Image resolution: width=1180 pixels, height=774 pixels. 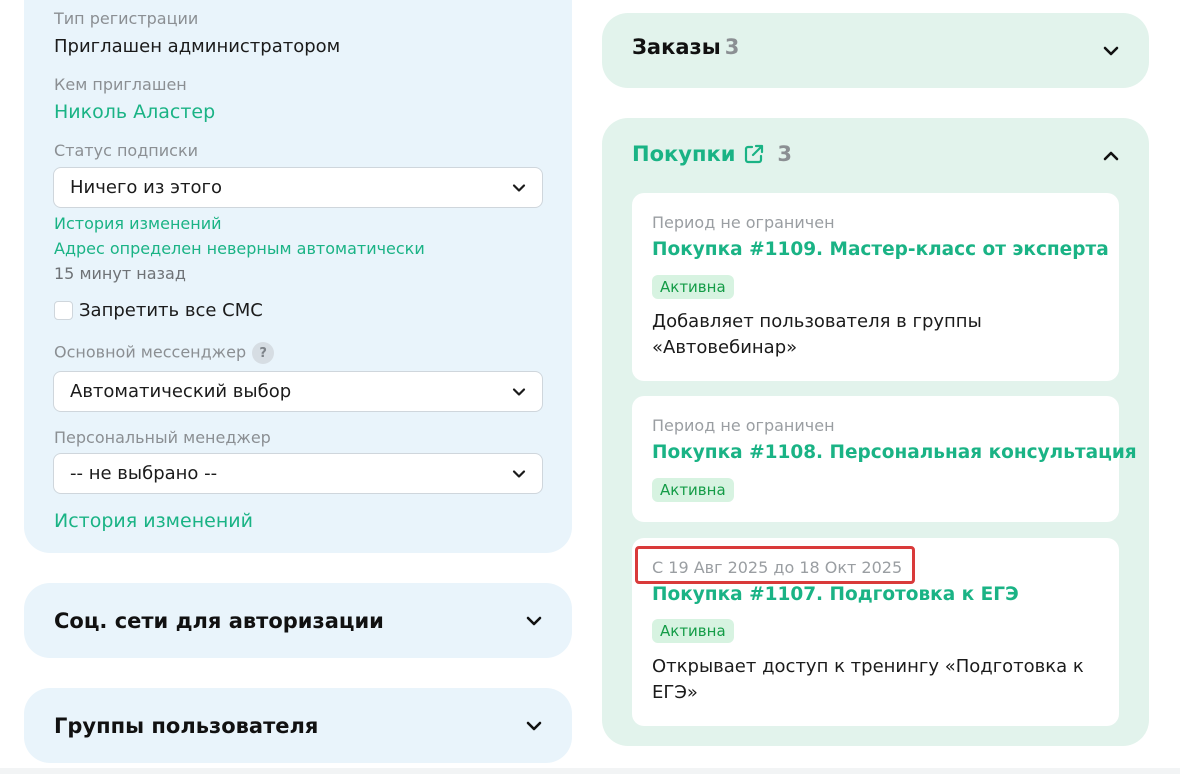 What do you see at coordinates (162, 437) in the screenshot?
I see `manager-label: Персональный менеджер` at bounding box center [162, 437].